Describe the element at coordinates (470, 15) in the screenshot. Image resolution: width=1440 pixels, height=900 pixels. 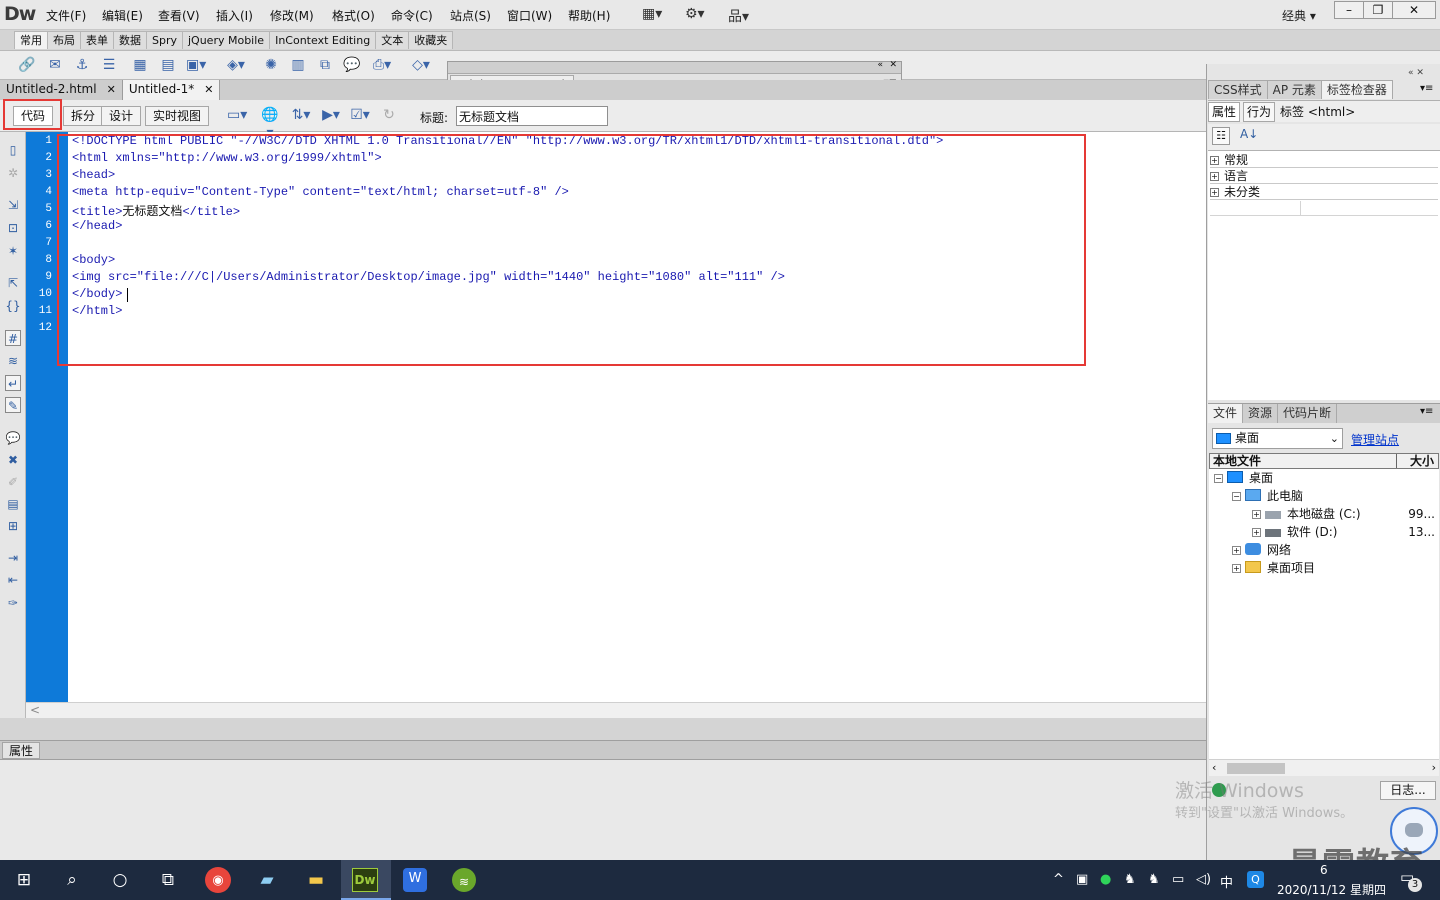
I see `menu-site: 站点(S)` at that location.